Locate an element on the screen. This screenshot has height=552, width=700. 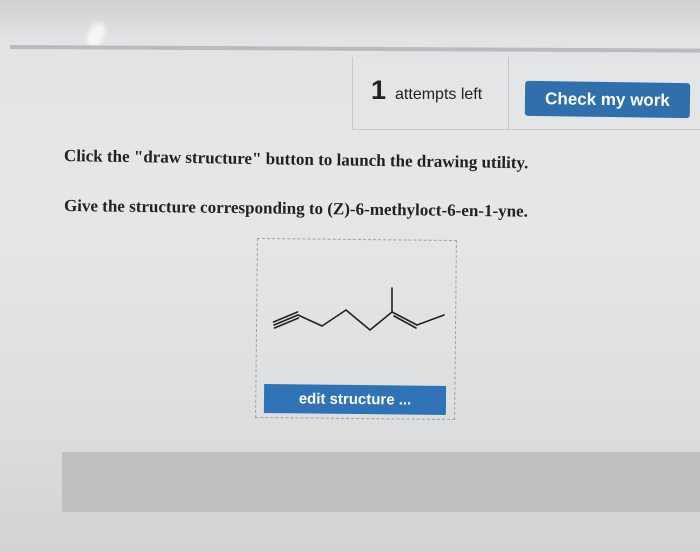
attempts-label: attempts left is located at coordinates (439, 94).